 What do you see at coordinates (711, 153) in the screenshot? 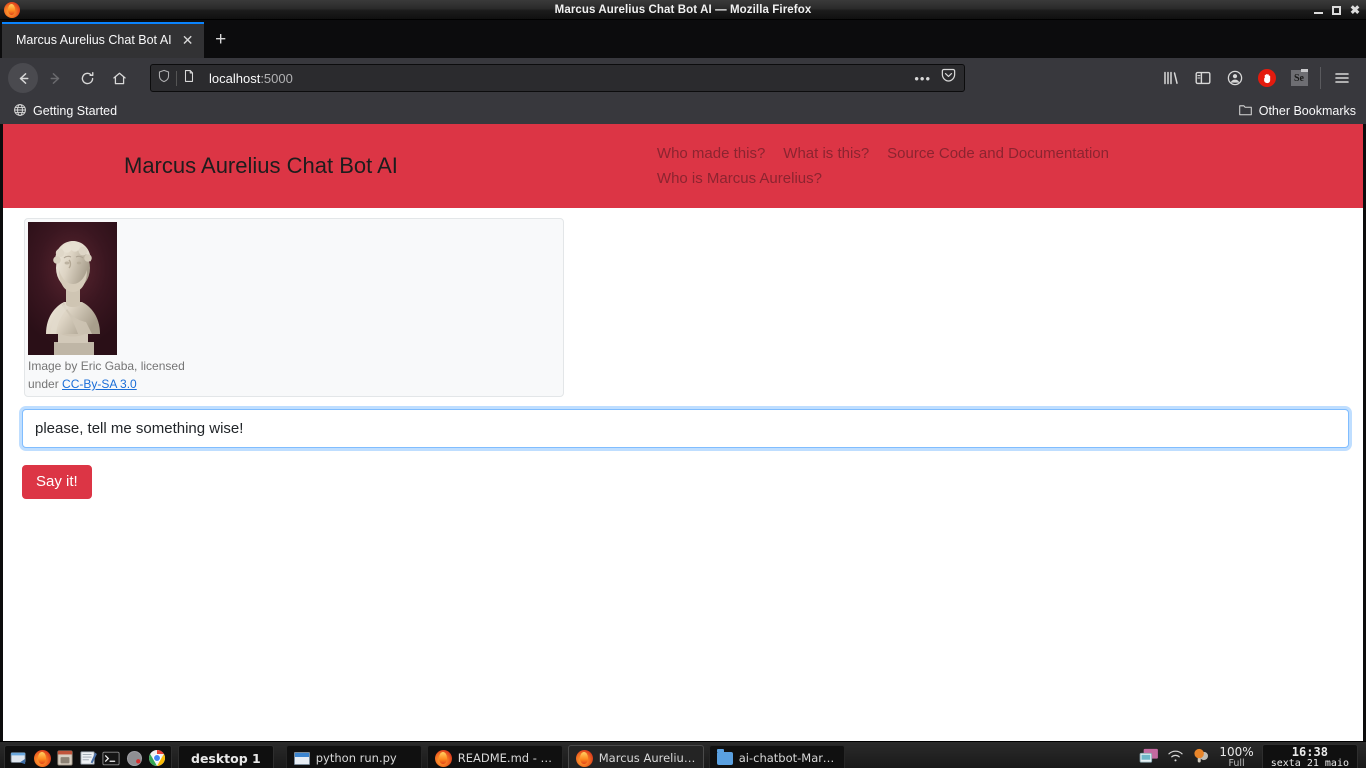
I see `nav-link-who-made-this: Who made this?` at bounding box center [711, 153].